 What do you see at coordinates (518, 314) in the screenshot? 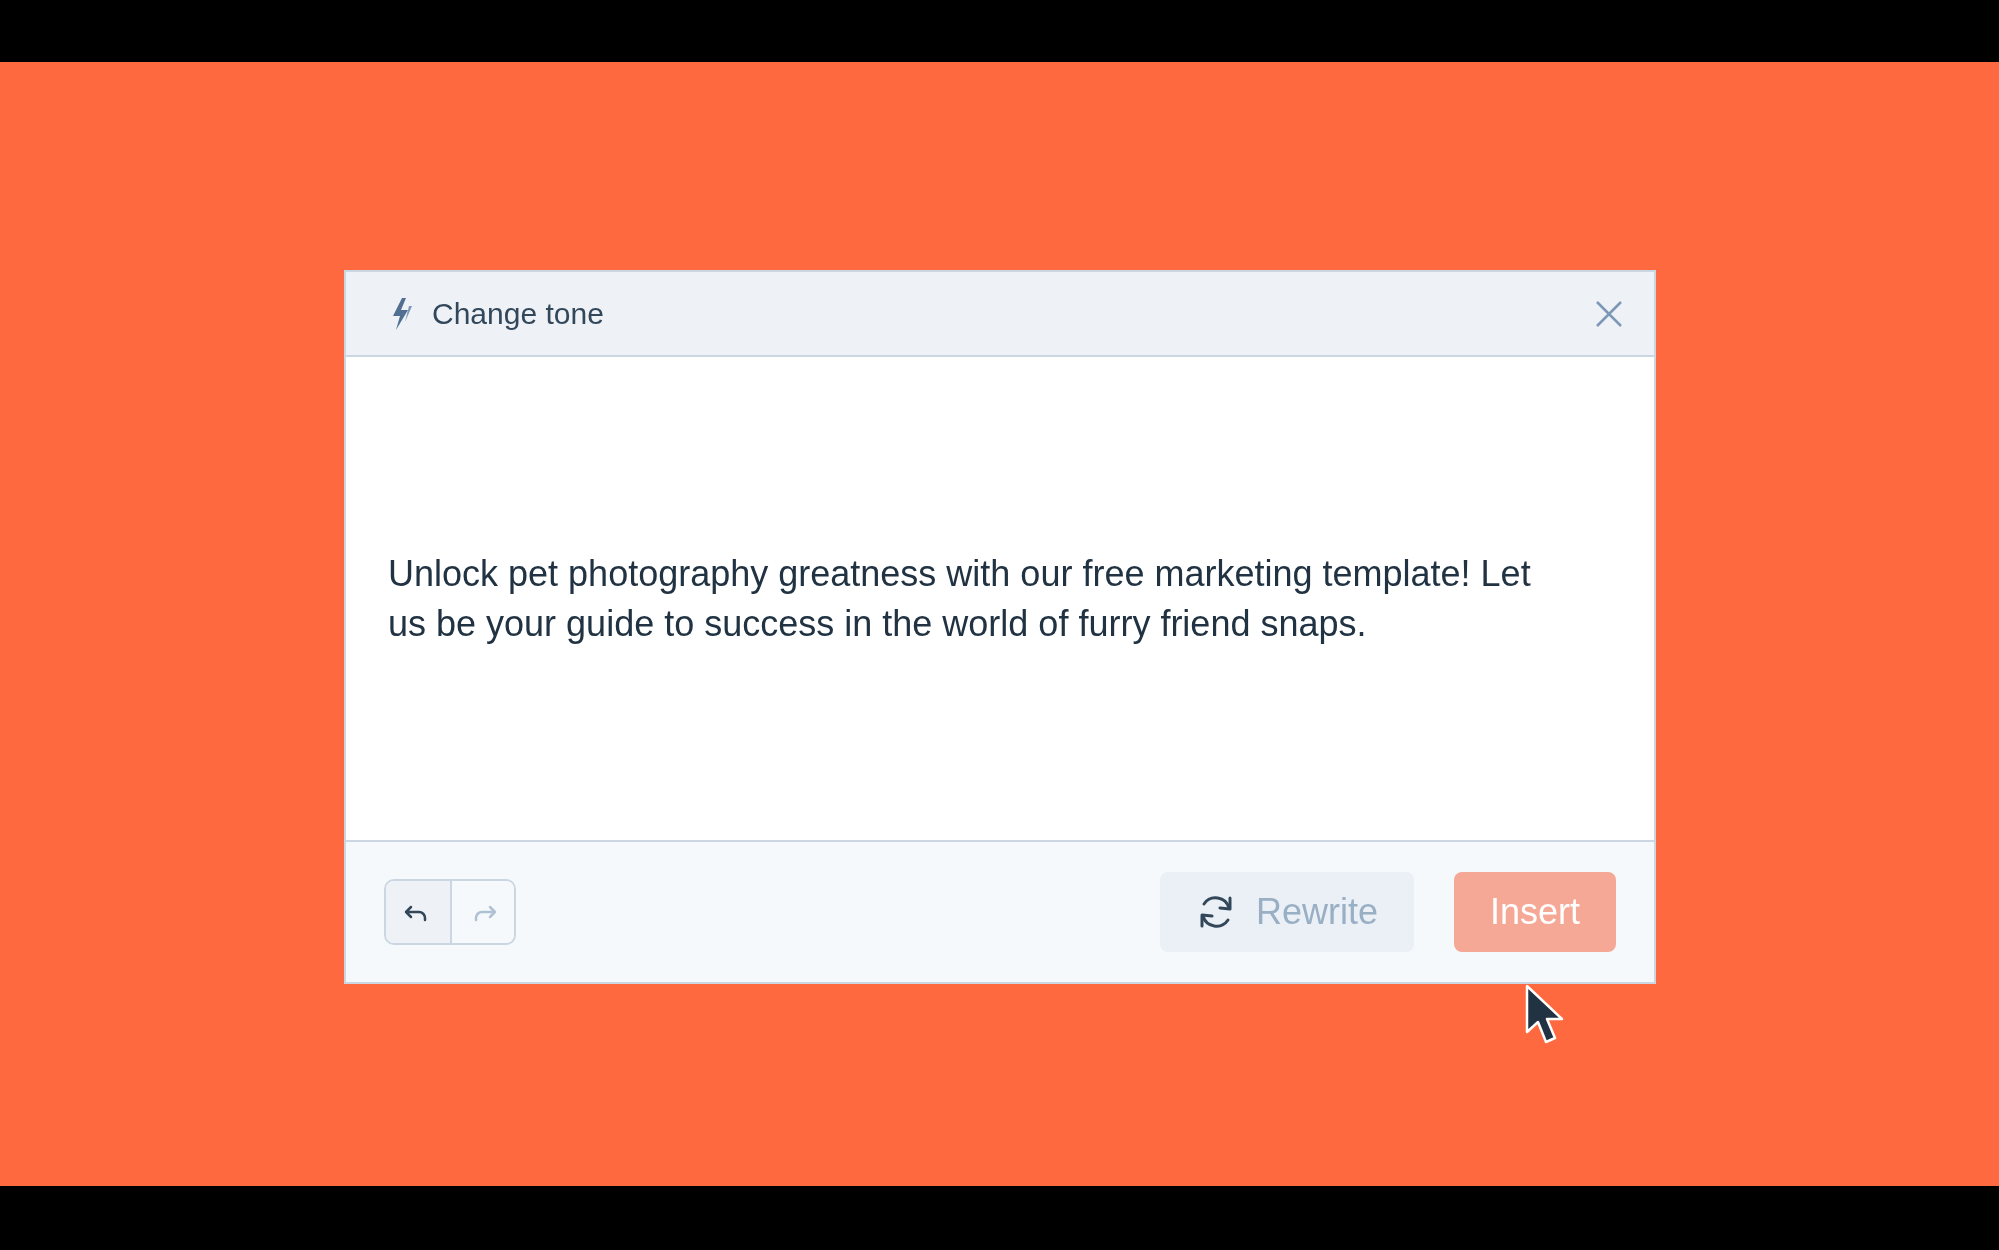
I see `dialog-title: Change tone` at bounding box center [518, 314].